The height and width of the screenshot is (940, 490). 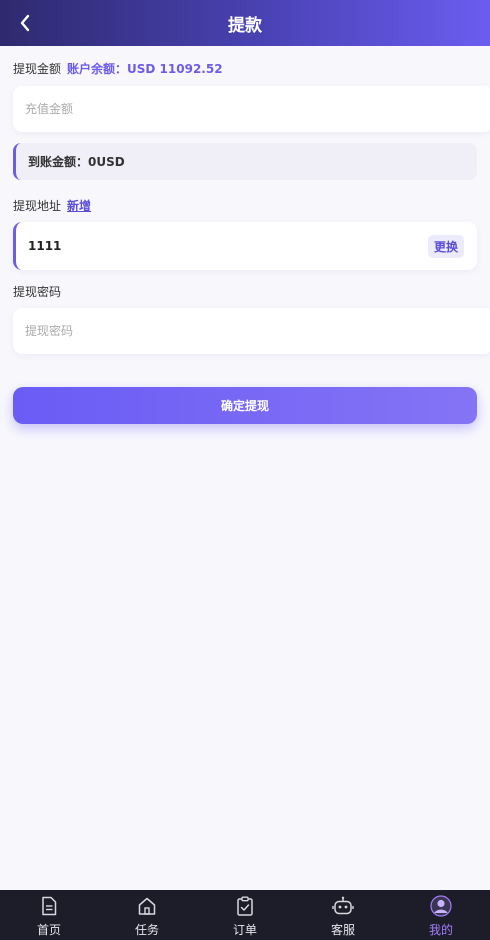 What do you see at coordinates (49, 906) in the screenshot?
I see `document-icon` at bounding box center [49, 906].